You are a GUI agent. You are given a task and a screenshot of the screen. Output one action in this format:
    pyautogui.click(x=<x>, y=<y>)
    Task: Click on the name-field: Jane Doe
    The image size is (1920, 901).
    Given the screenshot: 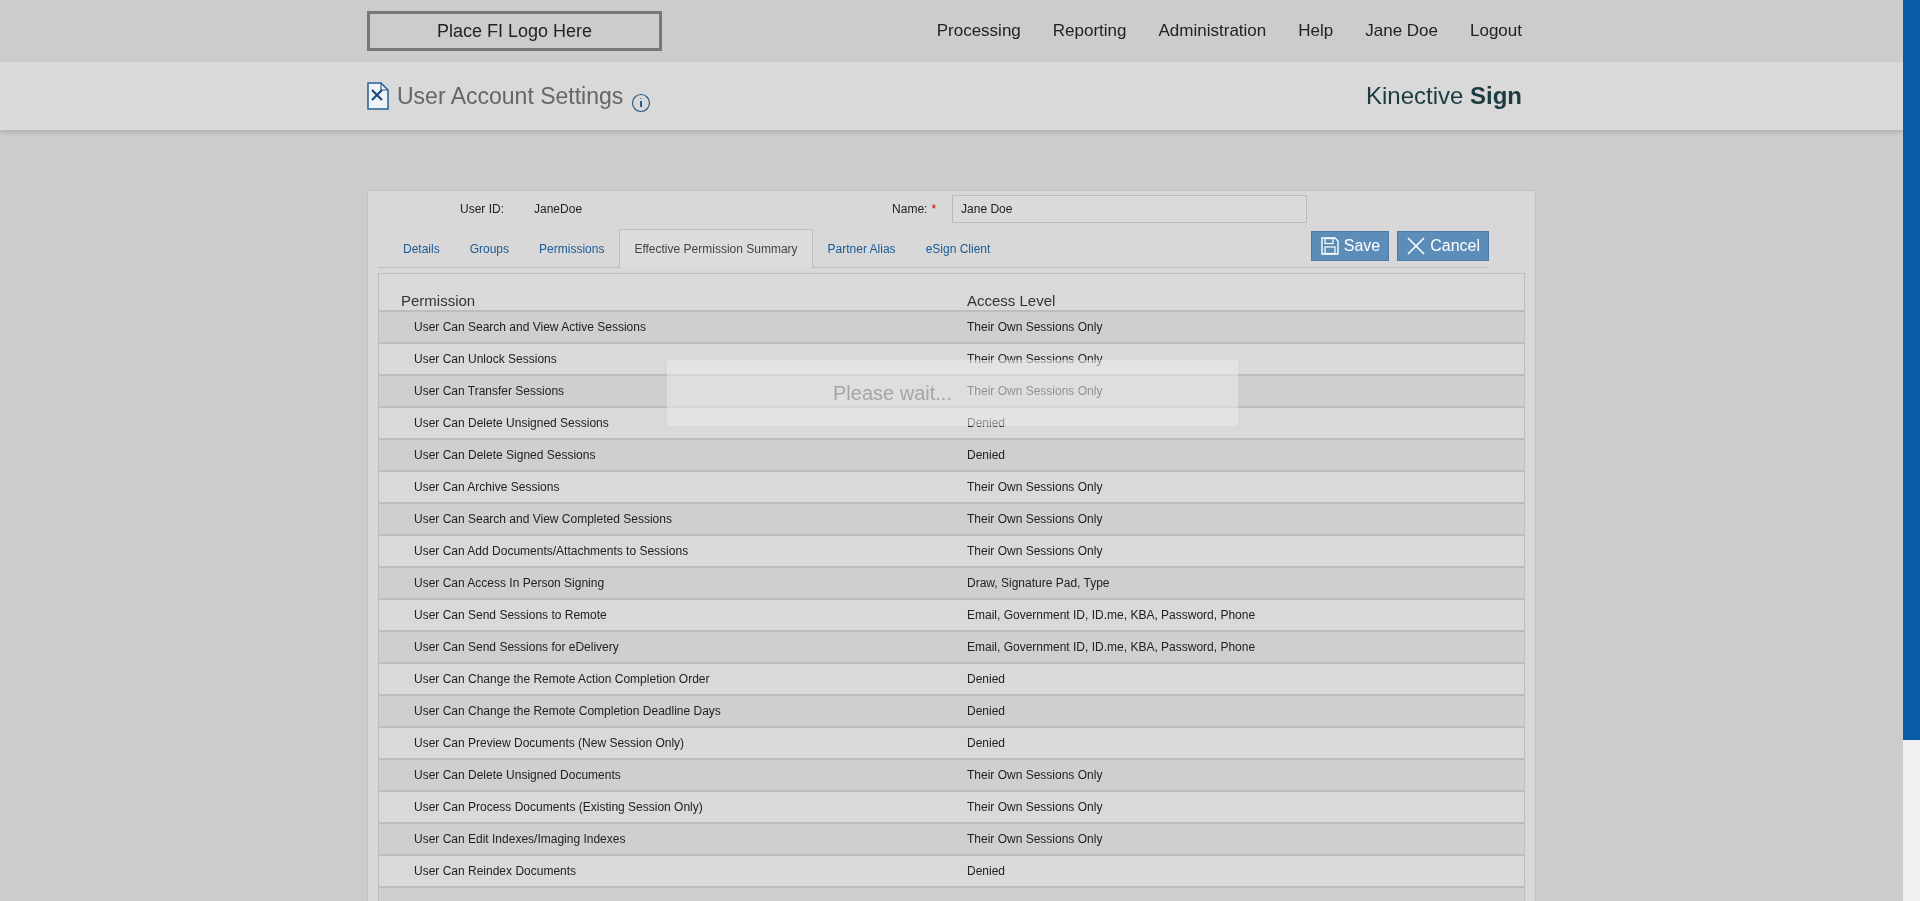 What is the action you would take?
    pyautogui.click(x=1130, y=209)
    